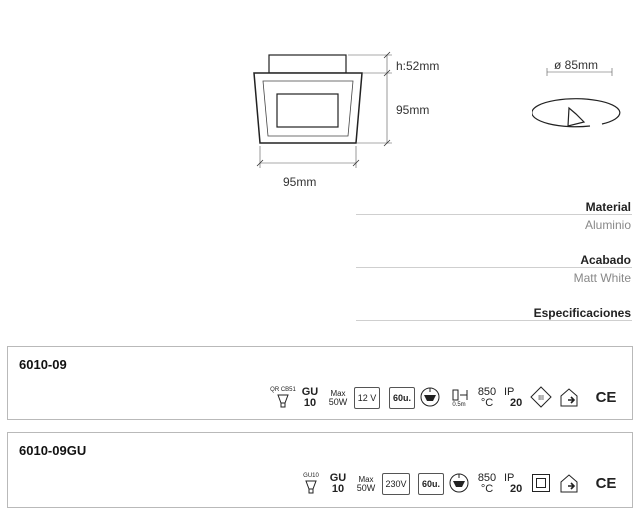 The height and width of the screenshot is (516, 640). Describe the element at coordinates (576, 98) in the screenshot. I see `cutout-view-drawing` at that location.